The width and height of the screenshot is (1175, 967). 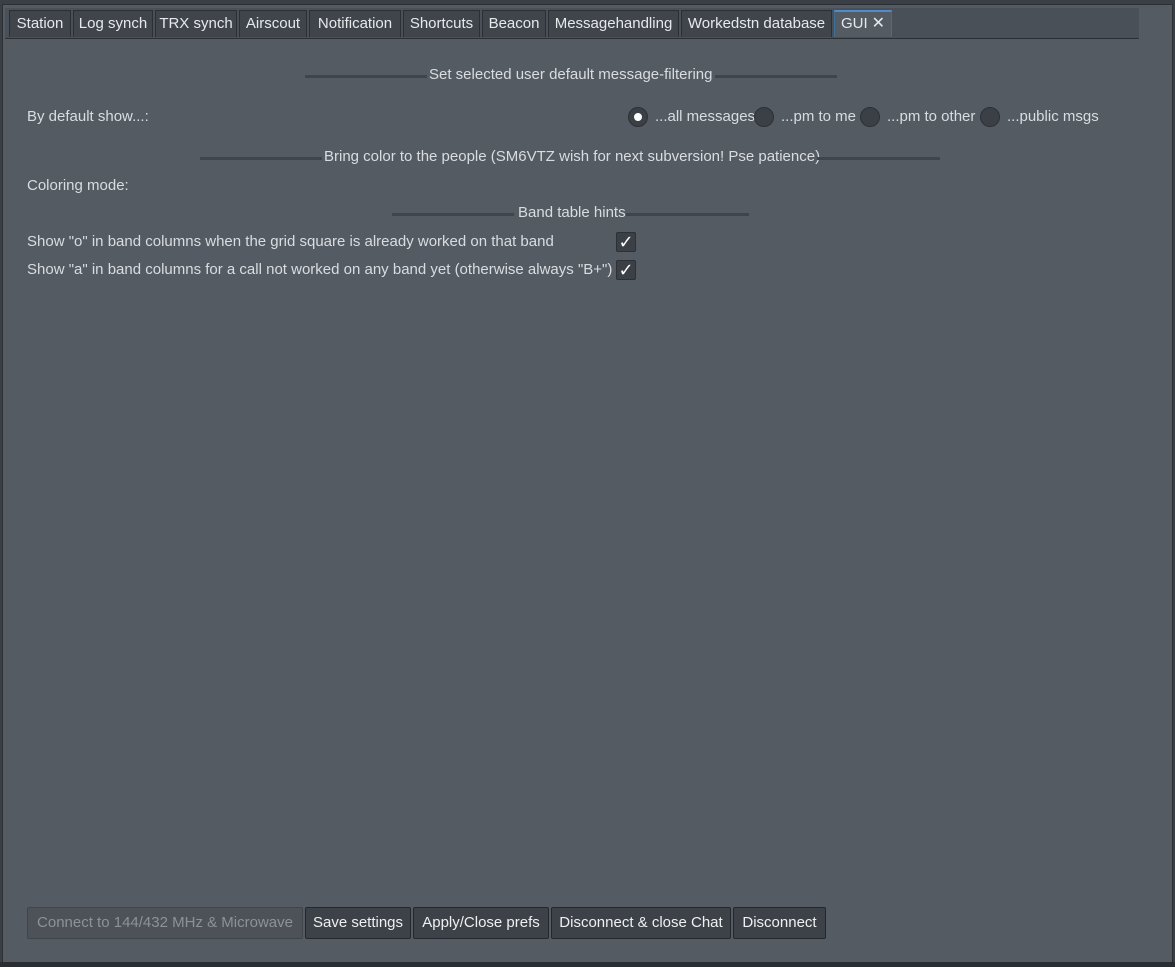 I want to click on radio-label-pm-to-me: ...pm to me, so click(x=819, y=116).